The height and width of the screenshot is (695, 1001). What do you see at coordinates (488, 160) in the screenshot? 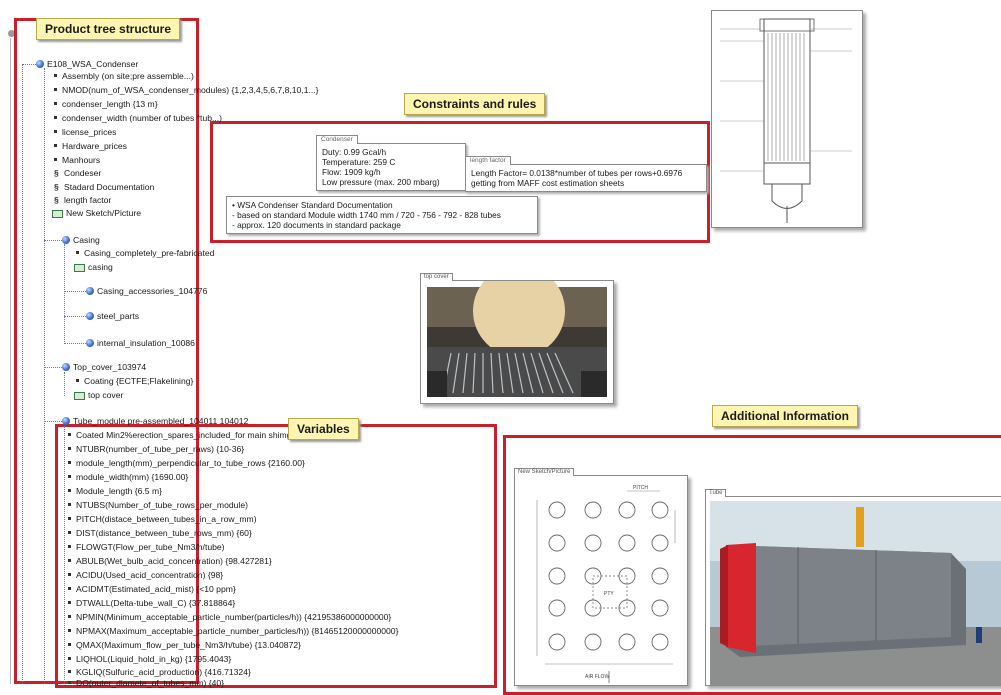
I see `note-tab: length factor` at bounding box center [488, 160].